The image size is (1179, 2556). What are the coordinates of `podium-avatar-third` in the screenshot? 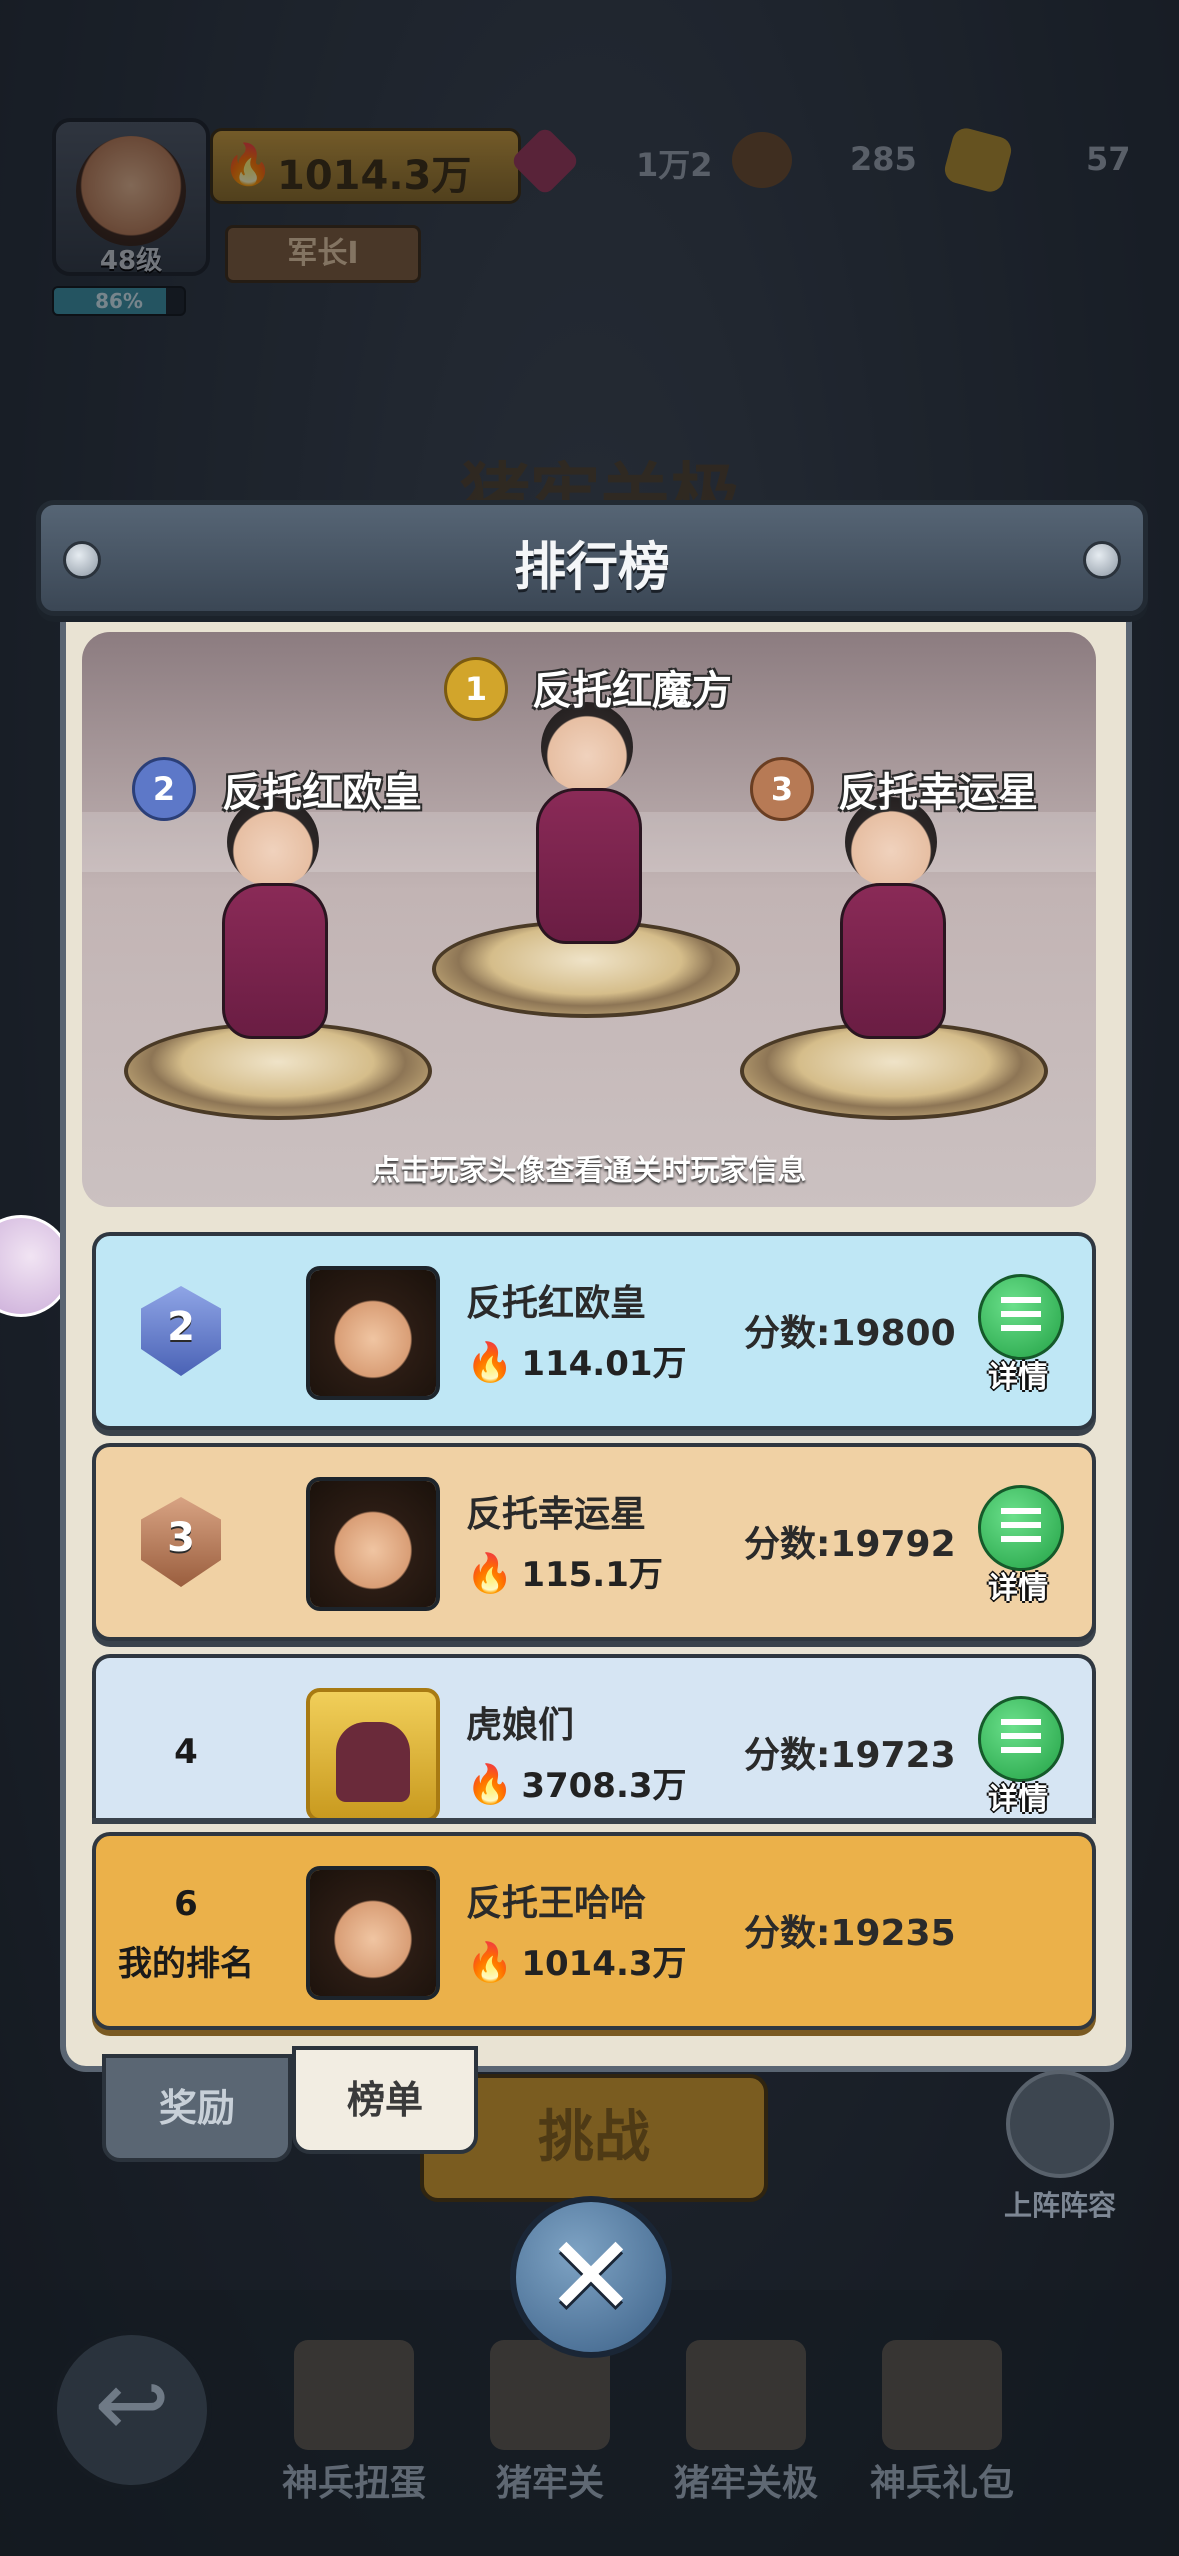 It's located at (890, 922).